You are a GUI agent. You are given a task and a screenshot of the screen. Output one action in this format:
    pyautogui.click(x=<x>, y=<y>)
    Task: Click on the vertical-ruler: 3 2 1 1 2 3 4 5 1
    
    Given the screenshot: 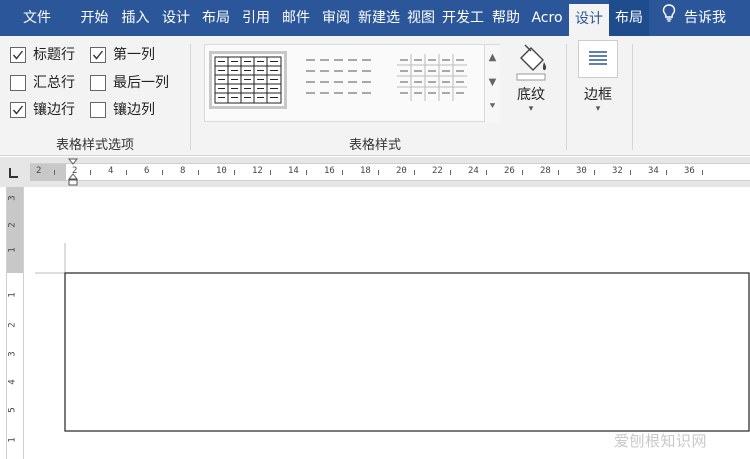 What is the action you would take?
    pyautogui.click(x=15, y=323)
    